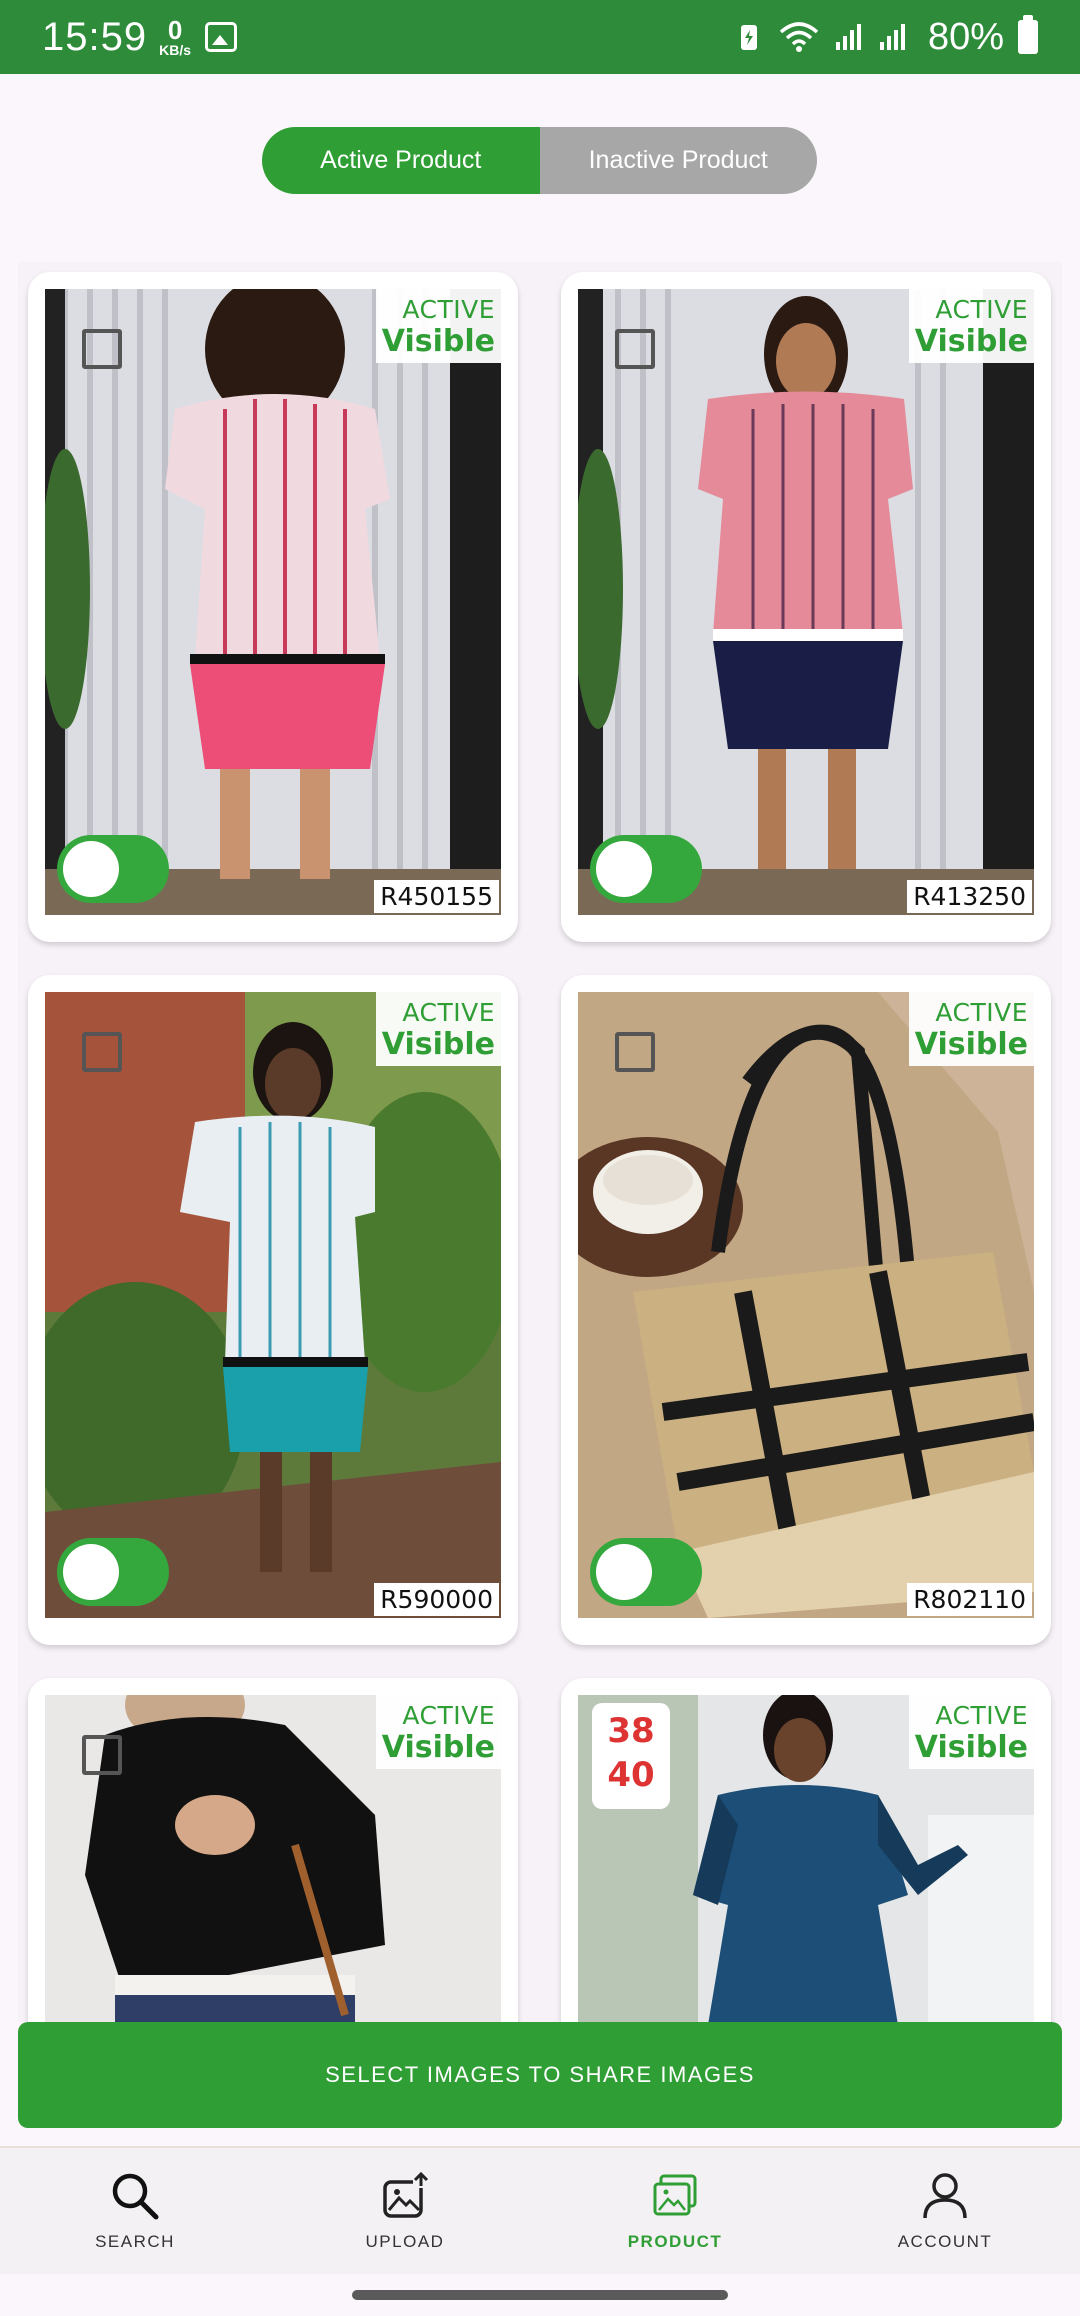  I want to click on nav-search-label: SEARCH, so click(135, 2241).